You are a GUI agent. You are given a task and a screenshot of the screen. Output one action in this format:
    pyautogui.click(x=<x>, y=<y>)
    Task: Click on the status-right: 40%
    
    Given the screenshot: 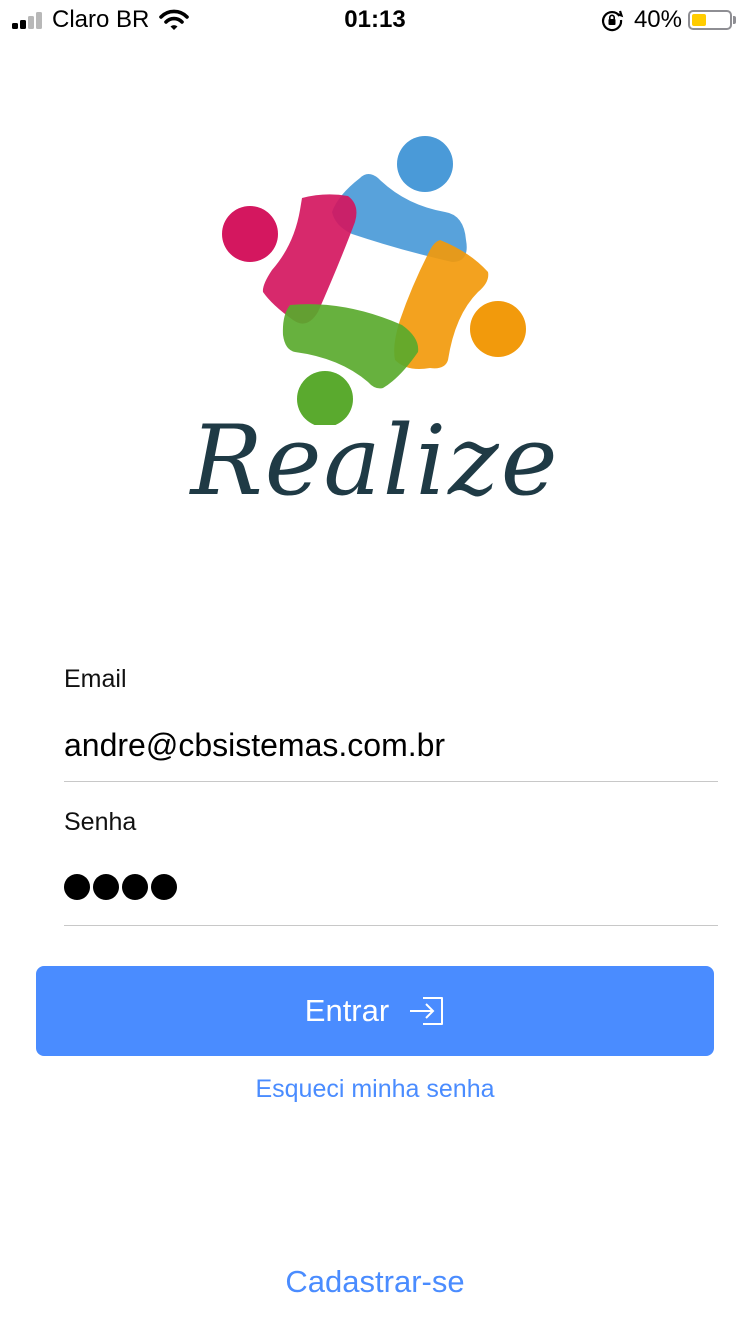 What is the action you would take?
    pyautogui.click(x=668, y=20)
    